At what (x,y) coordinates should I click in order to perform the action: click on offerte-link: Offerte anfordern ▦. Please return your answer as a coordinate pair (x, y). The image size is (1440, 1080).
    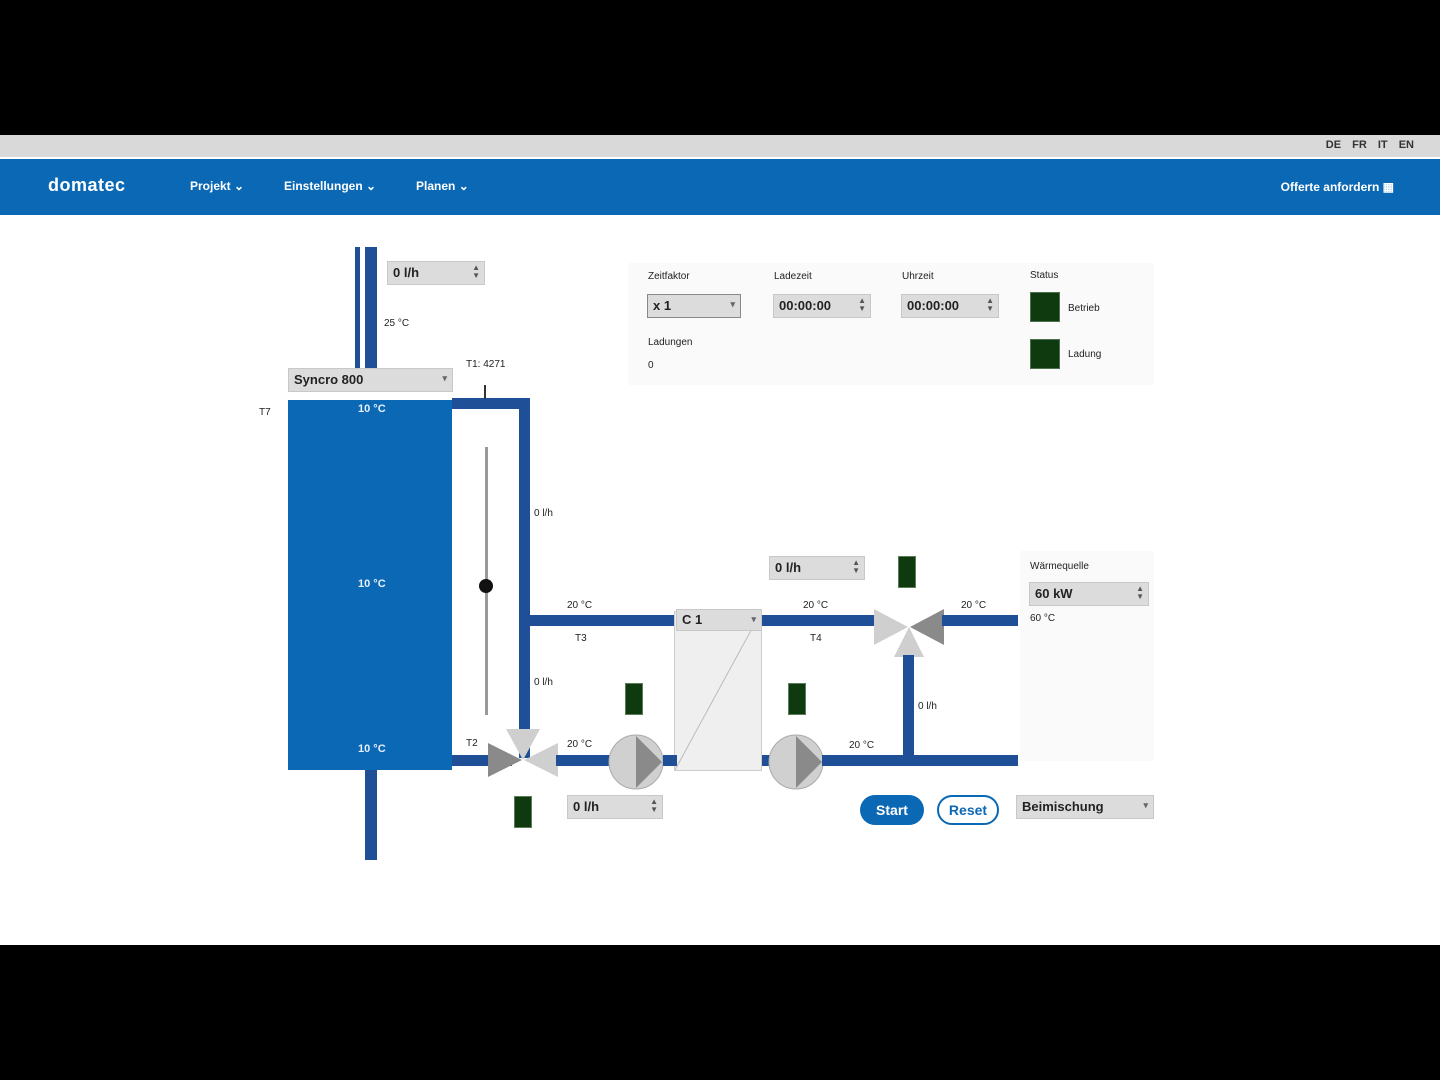
    Looking at the image, I should click on (1337, 187).